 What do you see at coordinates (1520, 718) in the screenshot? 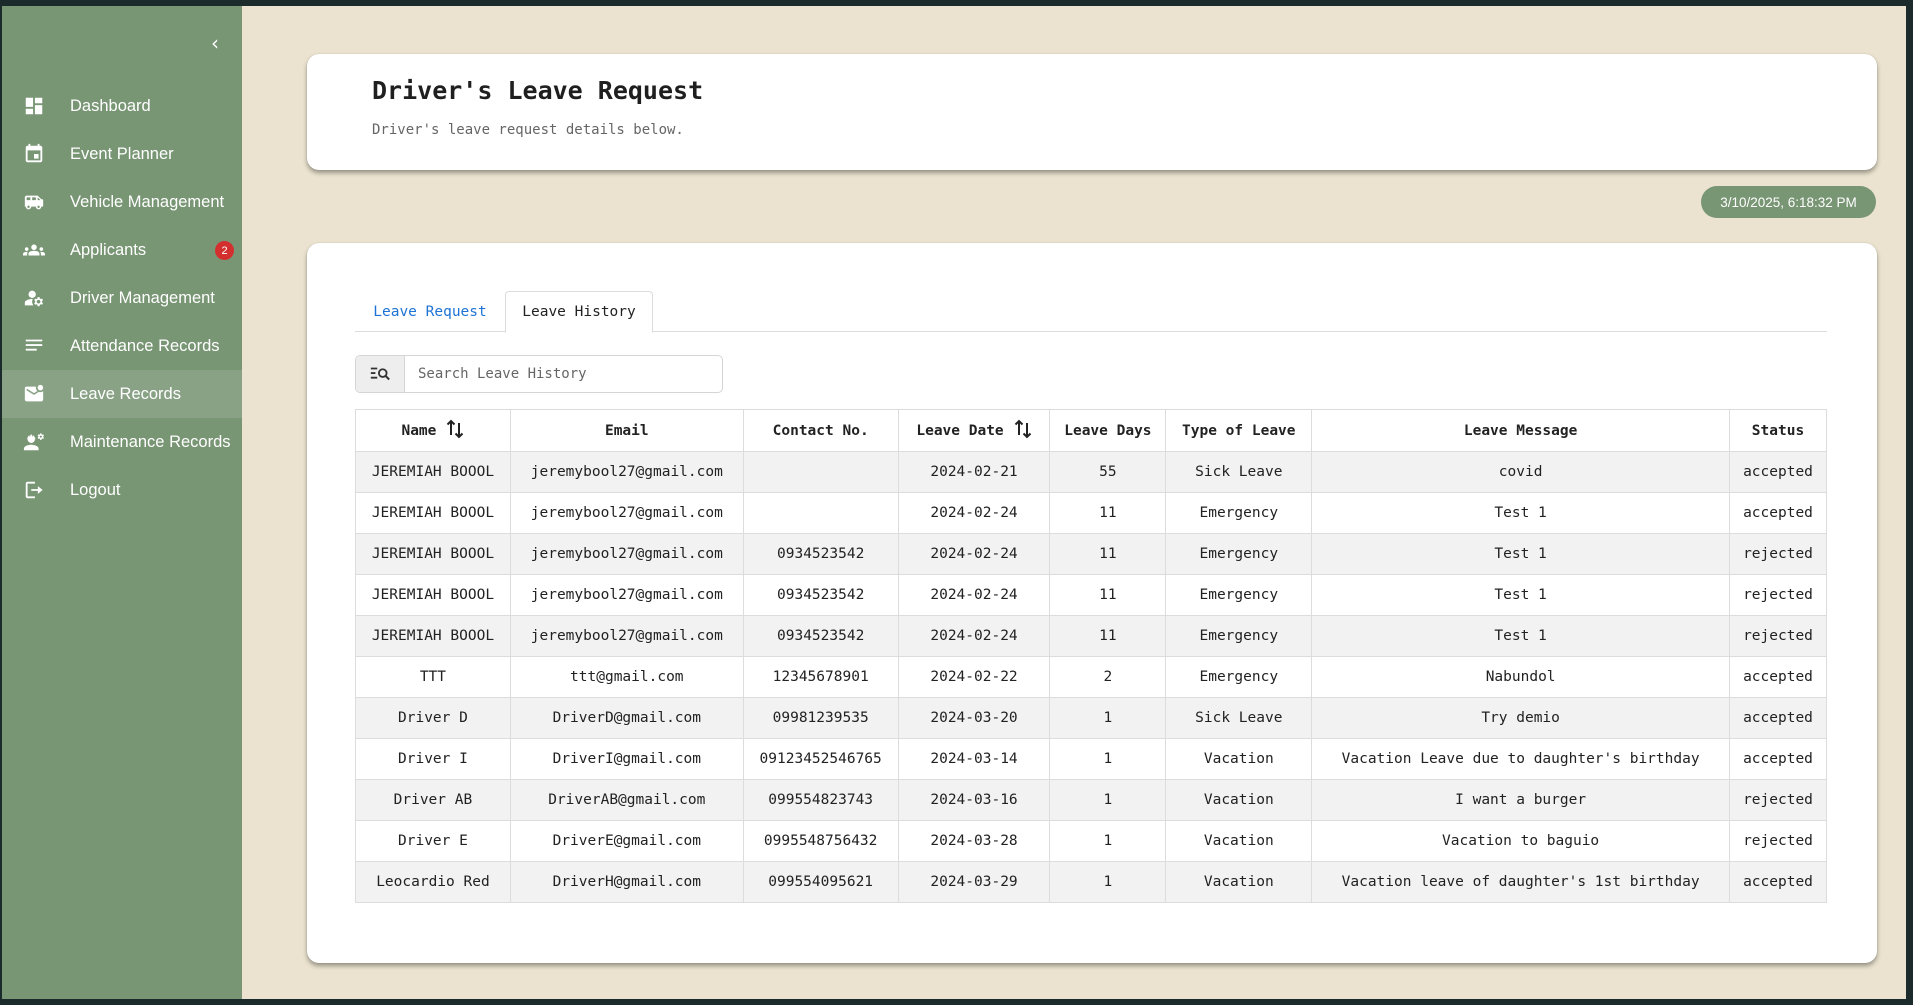
I see `cell-message: Try demio` at bounding box center [1520, 718].